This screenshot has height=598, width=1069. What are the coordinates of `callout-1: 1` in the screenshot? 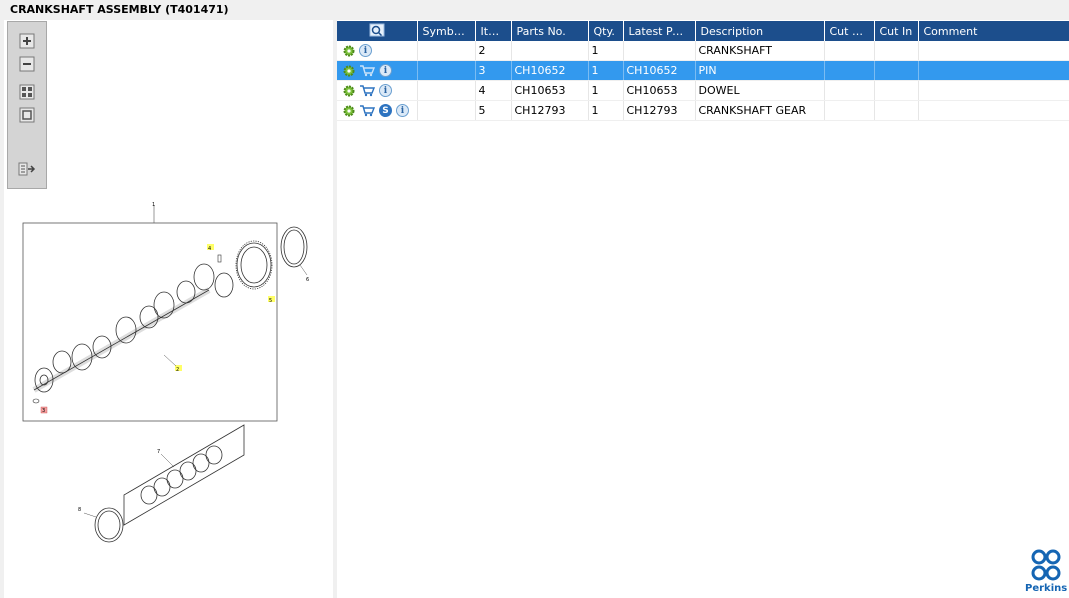 It's located at (153, 205).